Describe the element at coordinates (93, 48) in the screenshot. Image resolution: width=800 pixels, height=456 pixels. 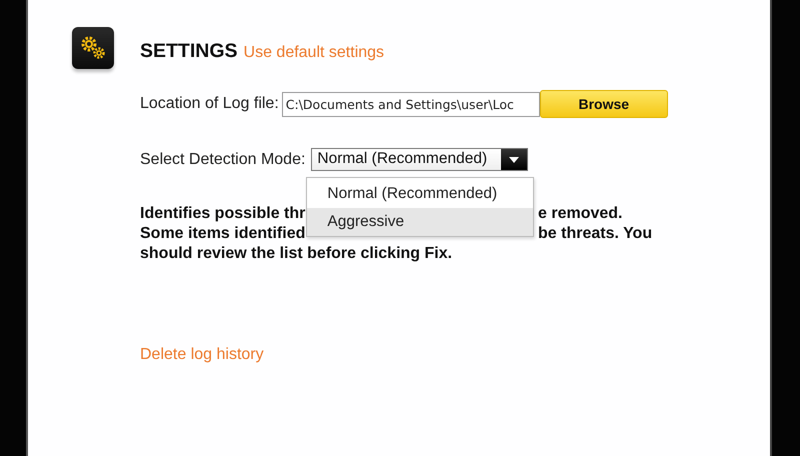
I see `settings-icon` at that location.